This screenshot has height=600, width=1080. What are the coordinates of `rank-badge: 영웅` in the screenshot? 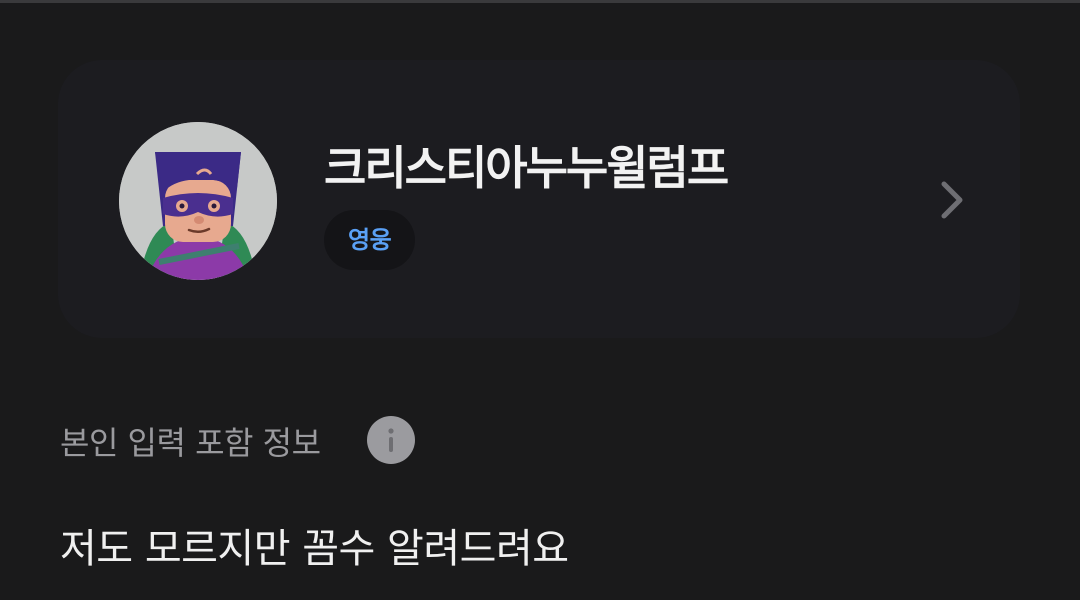 It's located at (370, 240).